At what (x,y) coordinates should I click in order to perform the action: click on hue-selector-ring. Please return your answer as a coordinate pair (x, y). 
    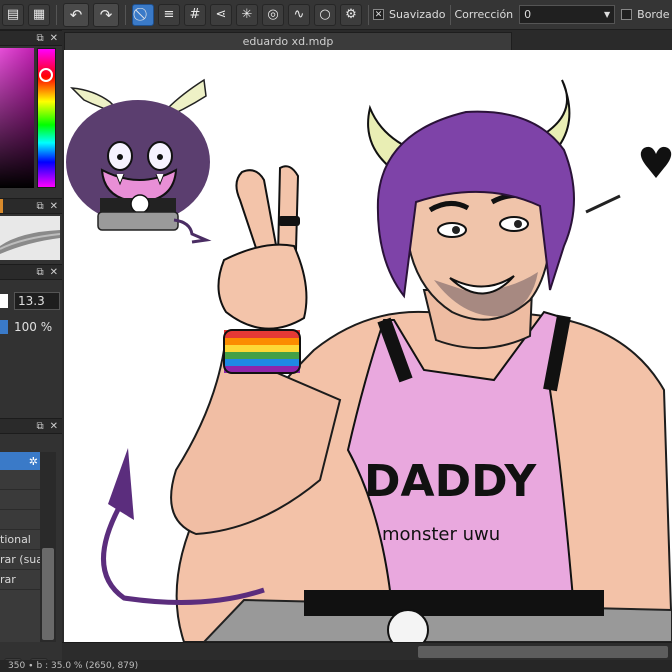
    Looking at the image, I should click on (46, 75).